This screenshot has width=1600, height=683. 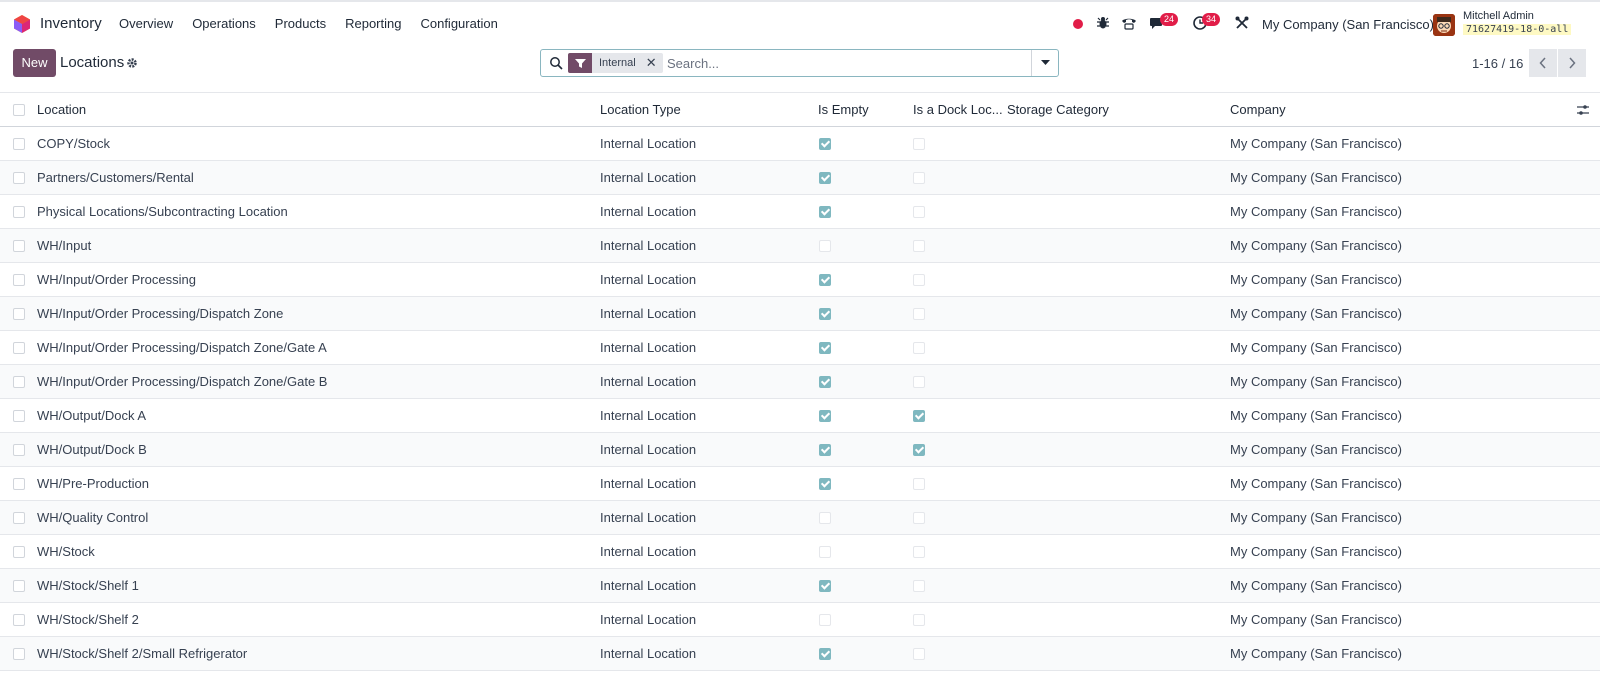 I want to click on menu-configuration: Configuration, so click(x=458, y=23).